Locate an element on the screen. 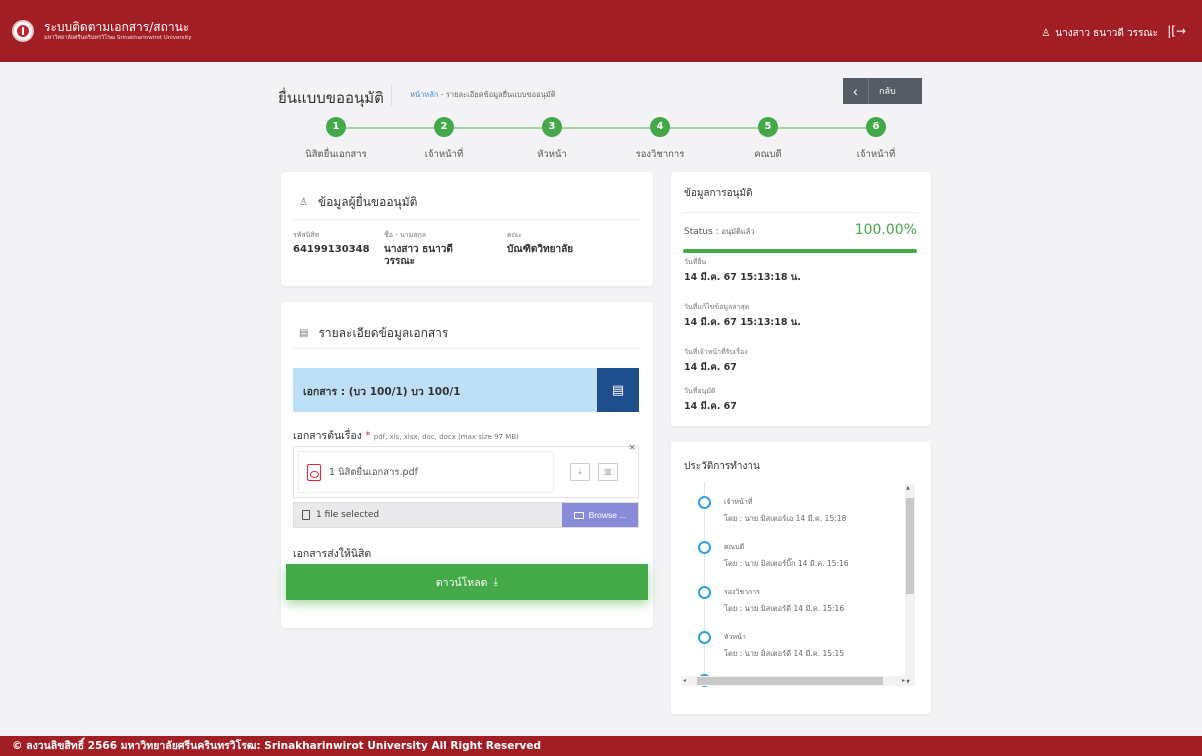  timeline-by: โดย : นาย มิสเตอร์ดี 14 มี.ค. 15:16 is located at coordinates (784, 608).